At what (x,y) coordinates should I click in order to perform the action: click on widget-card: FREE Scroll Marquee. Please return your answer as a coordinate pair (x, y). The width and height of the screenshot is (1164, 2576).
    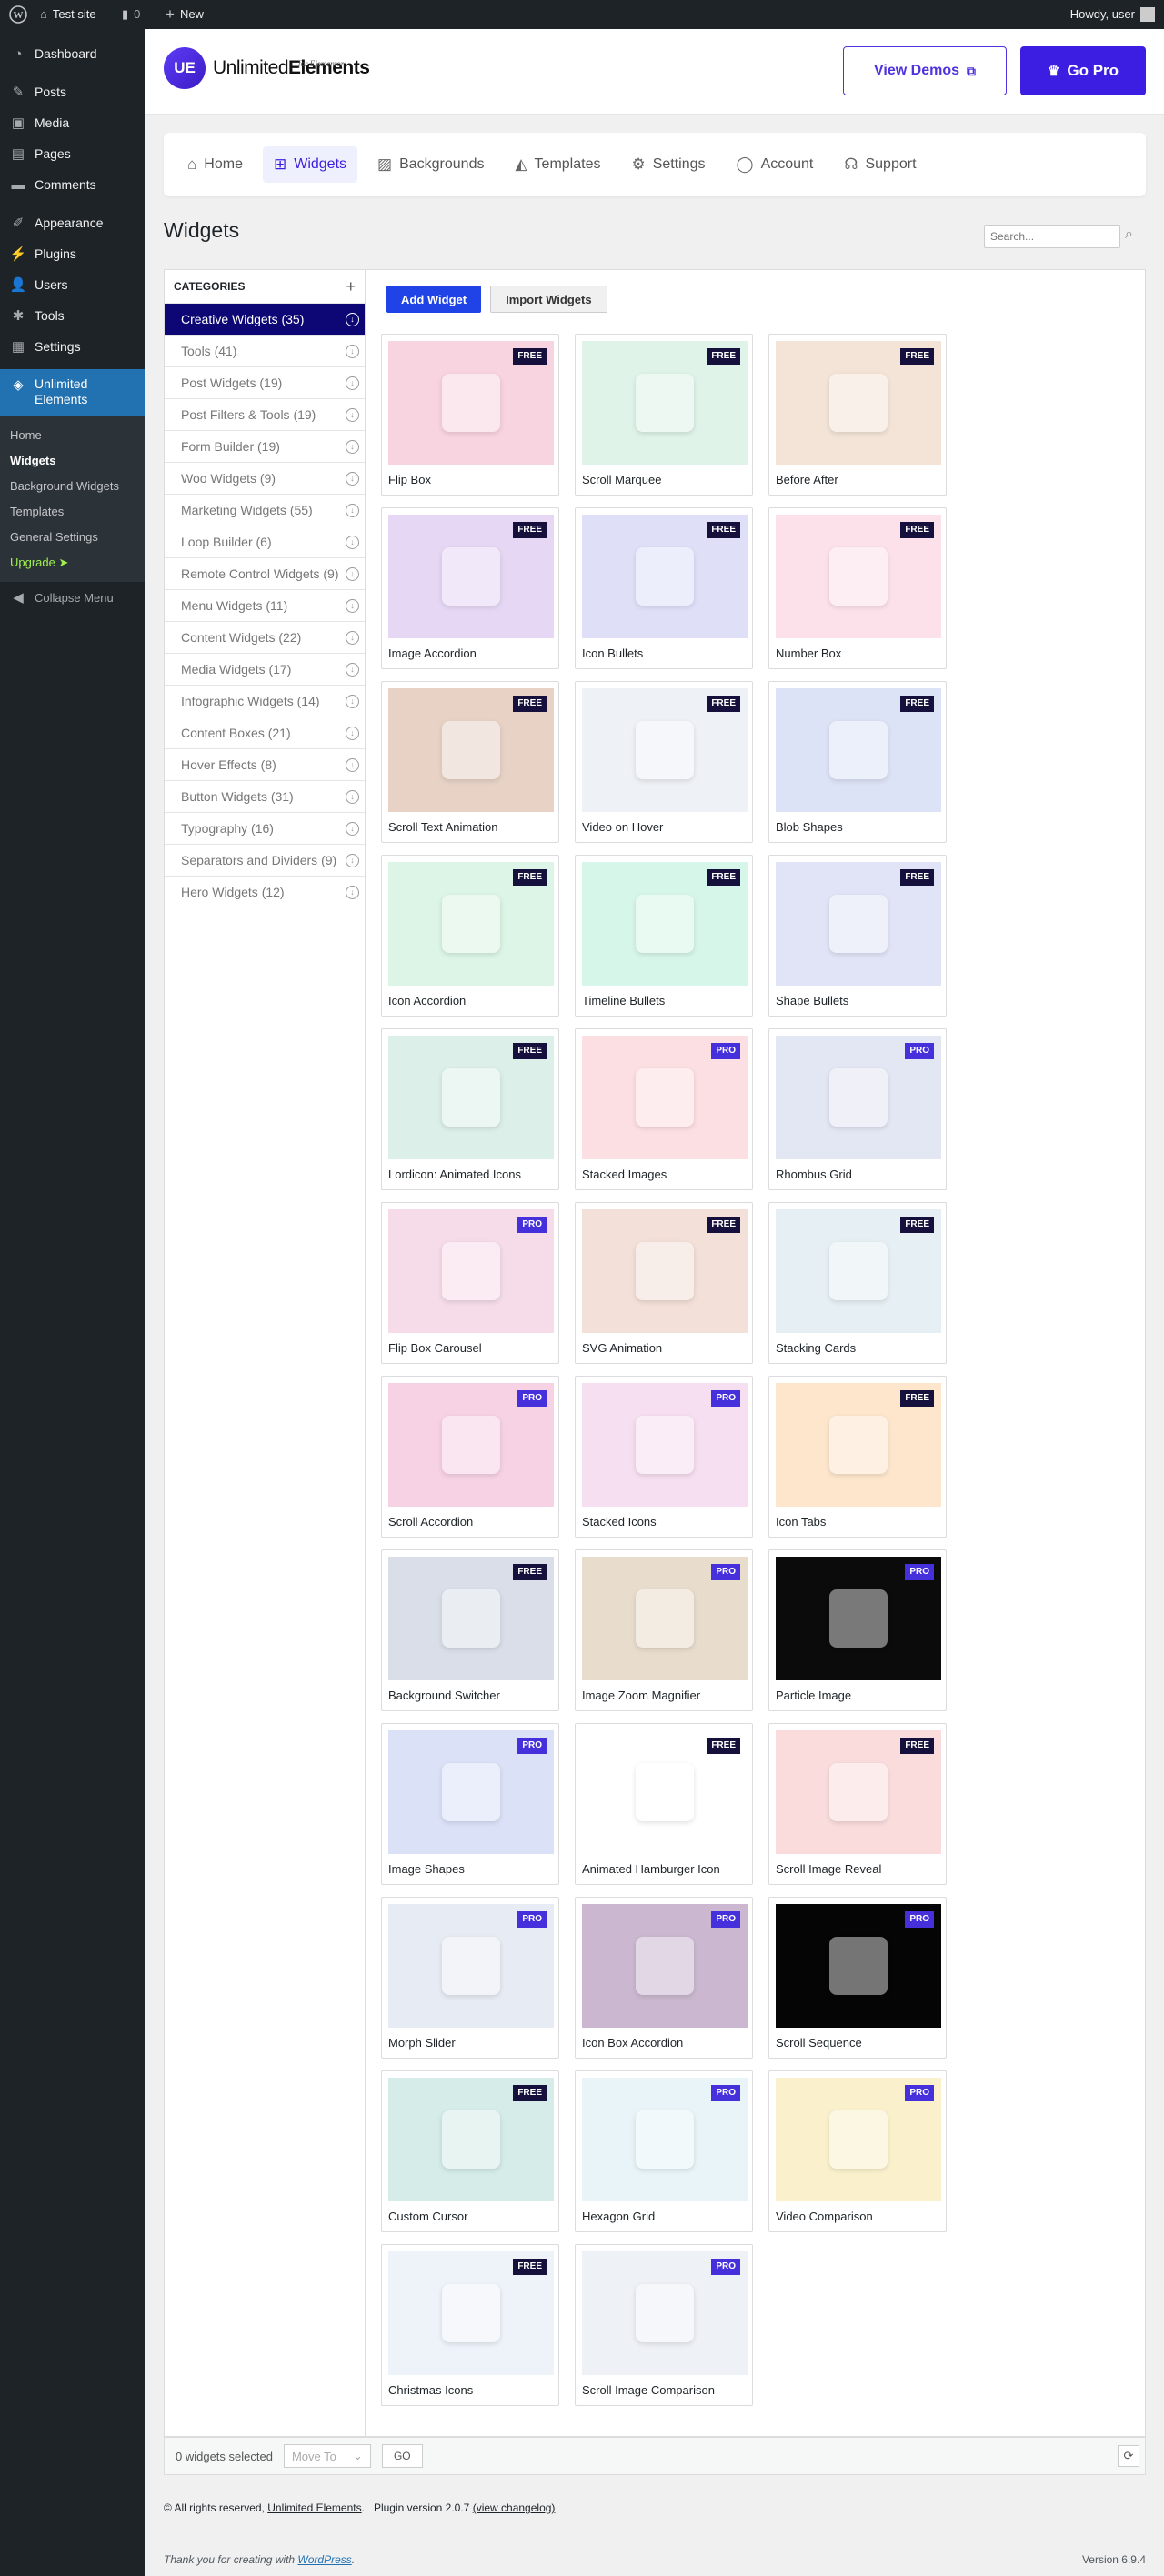
    Looking at the image, I should click on (664, 415).